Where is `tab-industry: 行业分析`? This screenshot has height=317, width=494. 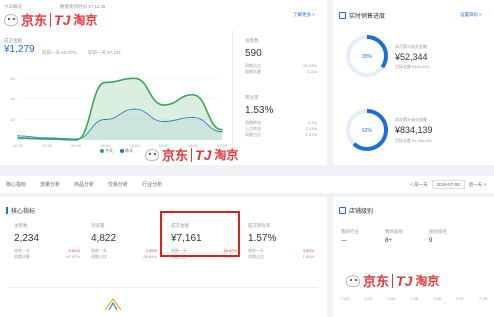 tab-industry: 行业分析 is located at coordinates (152, 184).